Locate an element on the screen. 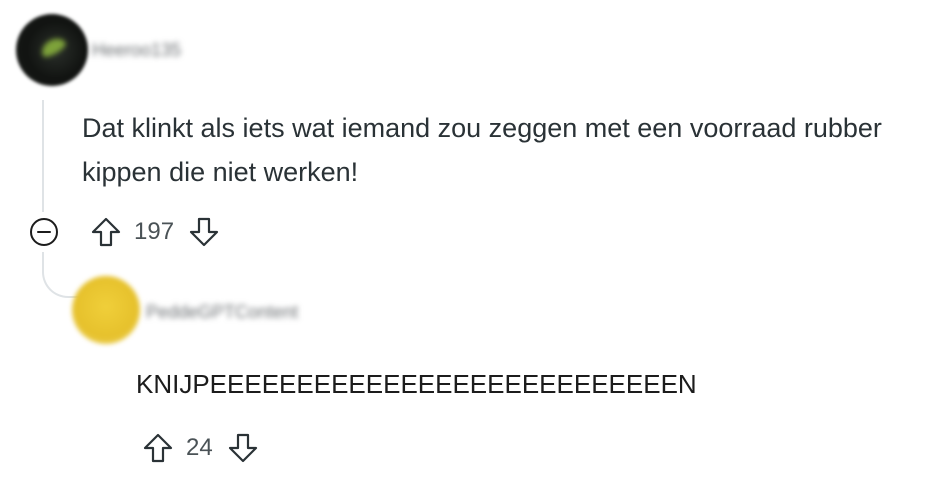 The image size is (942, 480). upvote-button is located at coordinates (106, 232).